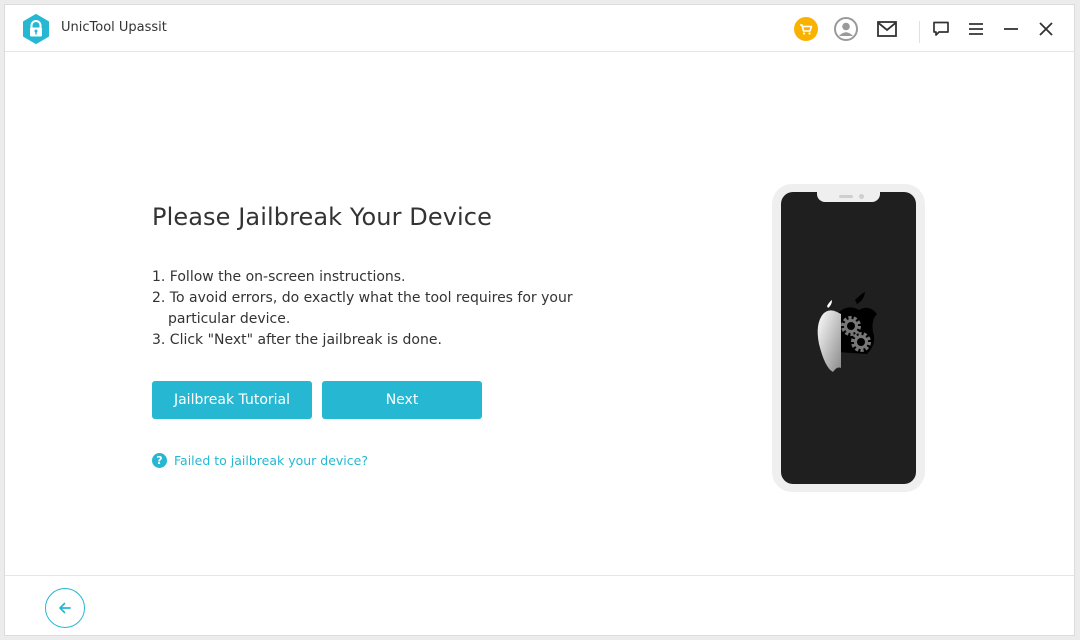 This screenshot has height=640, width=1080. What do you see at coordinates (279, 277) in the screenshot?
I see `instruction-step: 1. Follow the on-screen instructions.` at bounding box center [279, 277].